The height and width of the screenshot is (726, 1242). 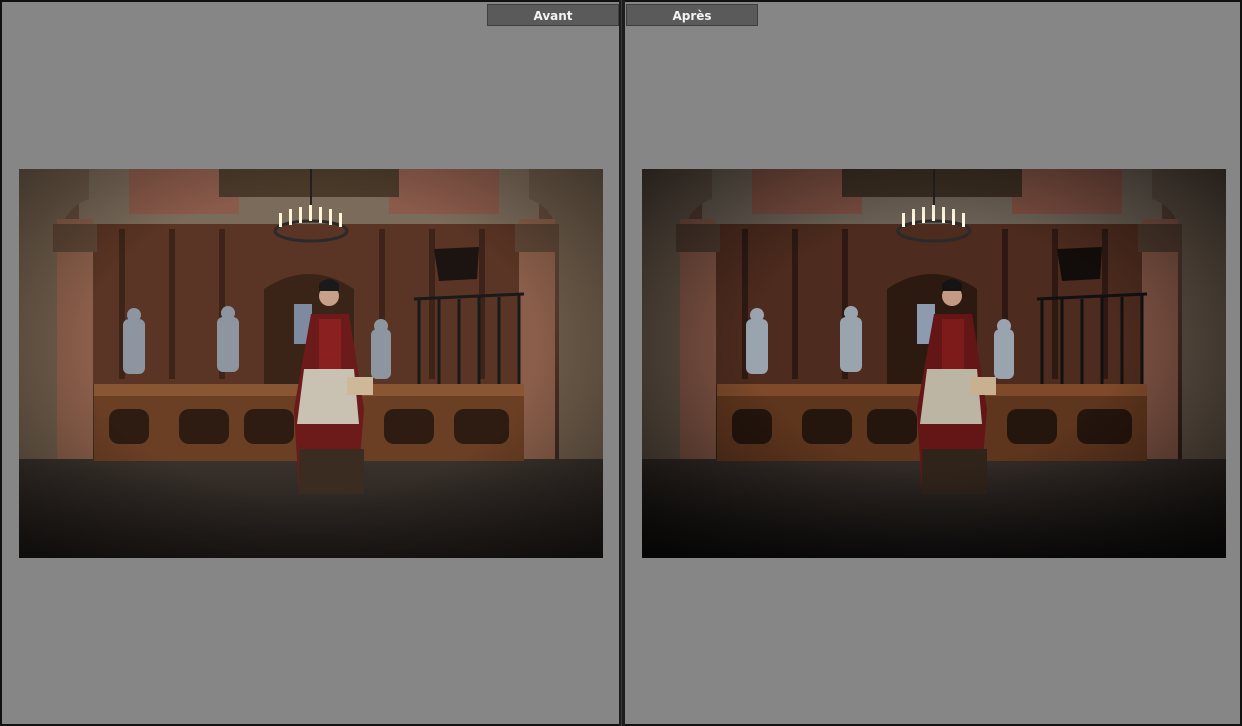 I want to click on before-label: Avant, so click(x=553, y=15).